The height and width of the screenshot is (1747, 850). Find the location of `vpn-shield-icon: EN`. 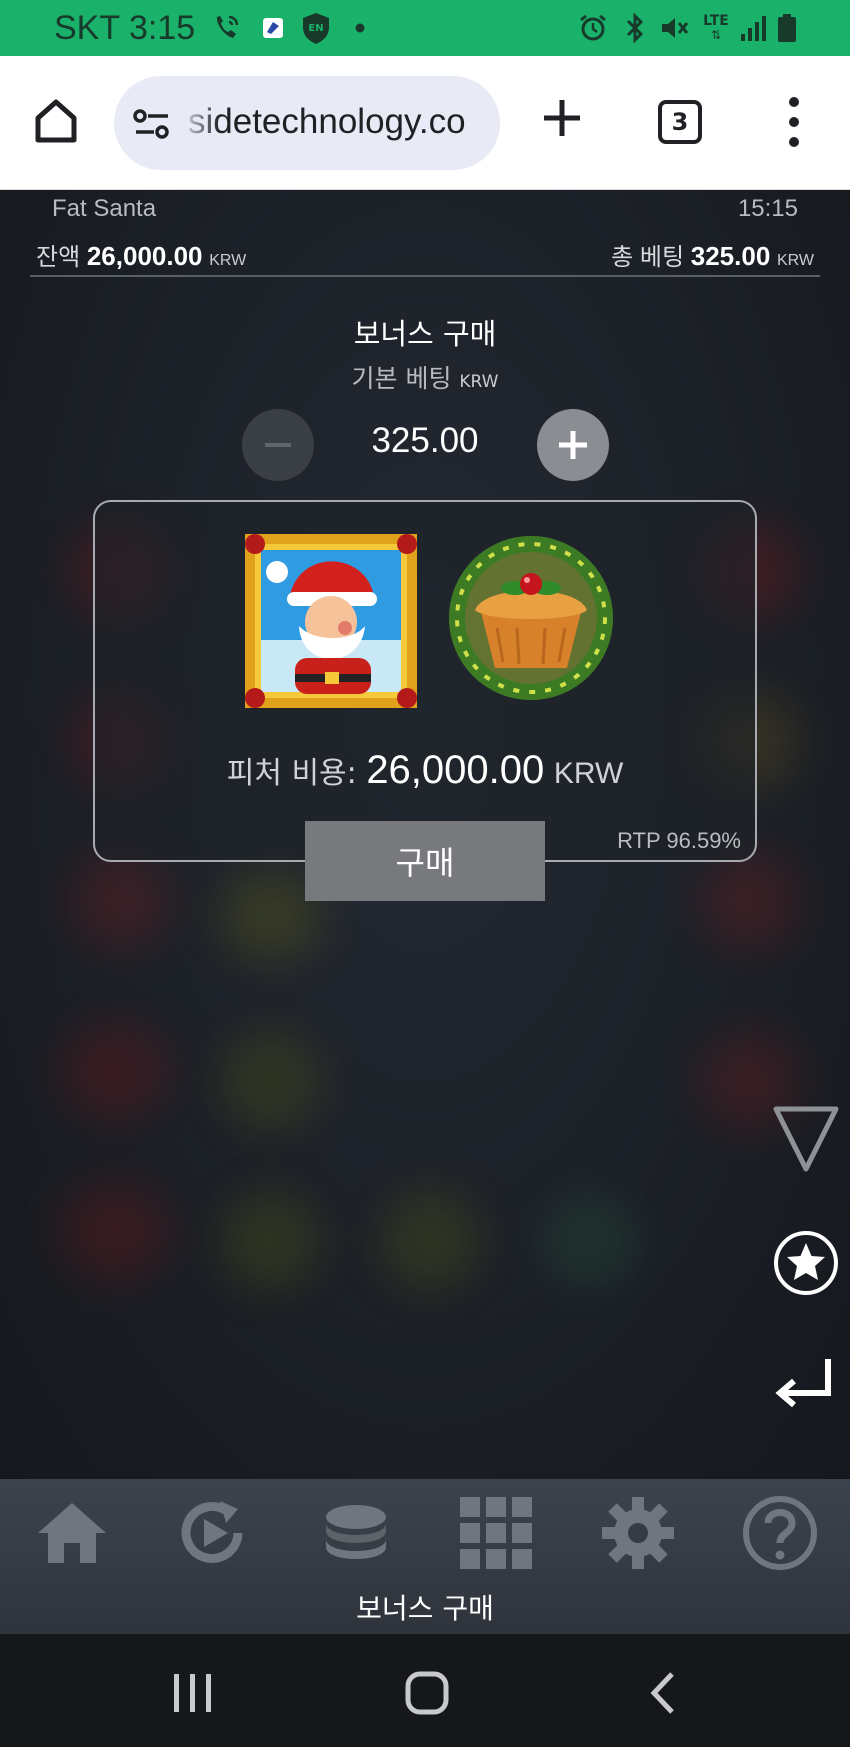

vpn-shield-icon: EN is located at coordinates (316, 28).